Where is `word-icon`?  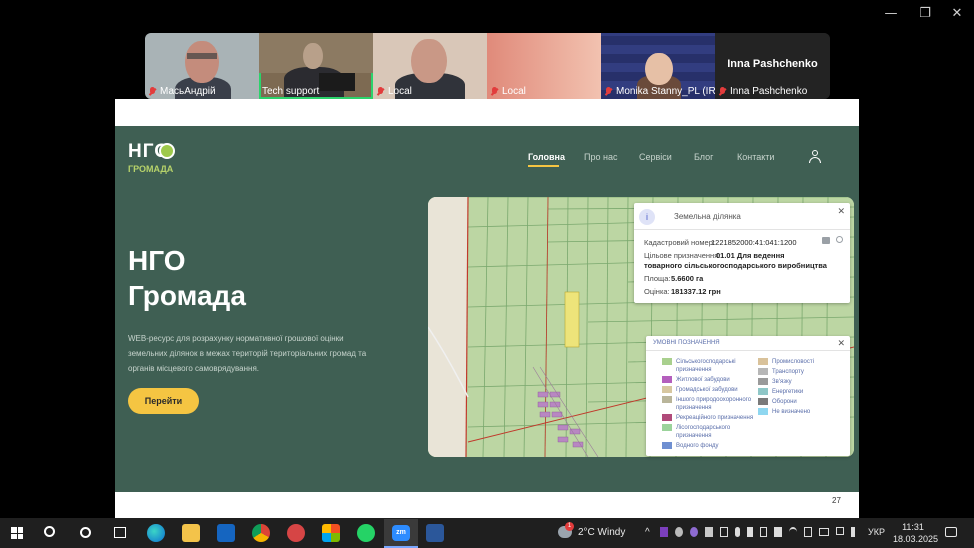 word-icon is located at coordinates (435, 533).